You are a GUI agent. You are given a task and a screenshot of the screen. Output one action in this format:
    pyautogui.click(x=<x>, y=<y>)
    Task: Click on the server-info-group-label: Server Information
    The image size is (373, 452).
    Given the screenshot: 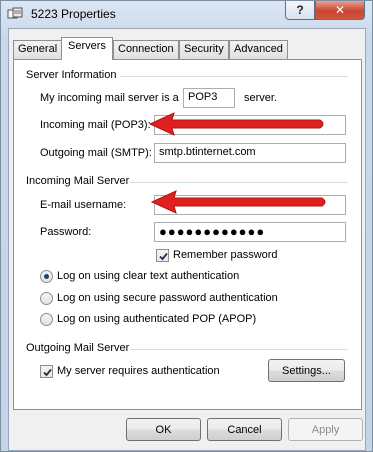 What is the action you would take?
    pyautogui.click(x=71, y=75)
    